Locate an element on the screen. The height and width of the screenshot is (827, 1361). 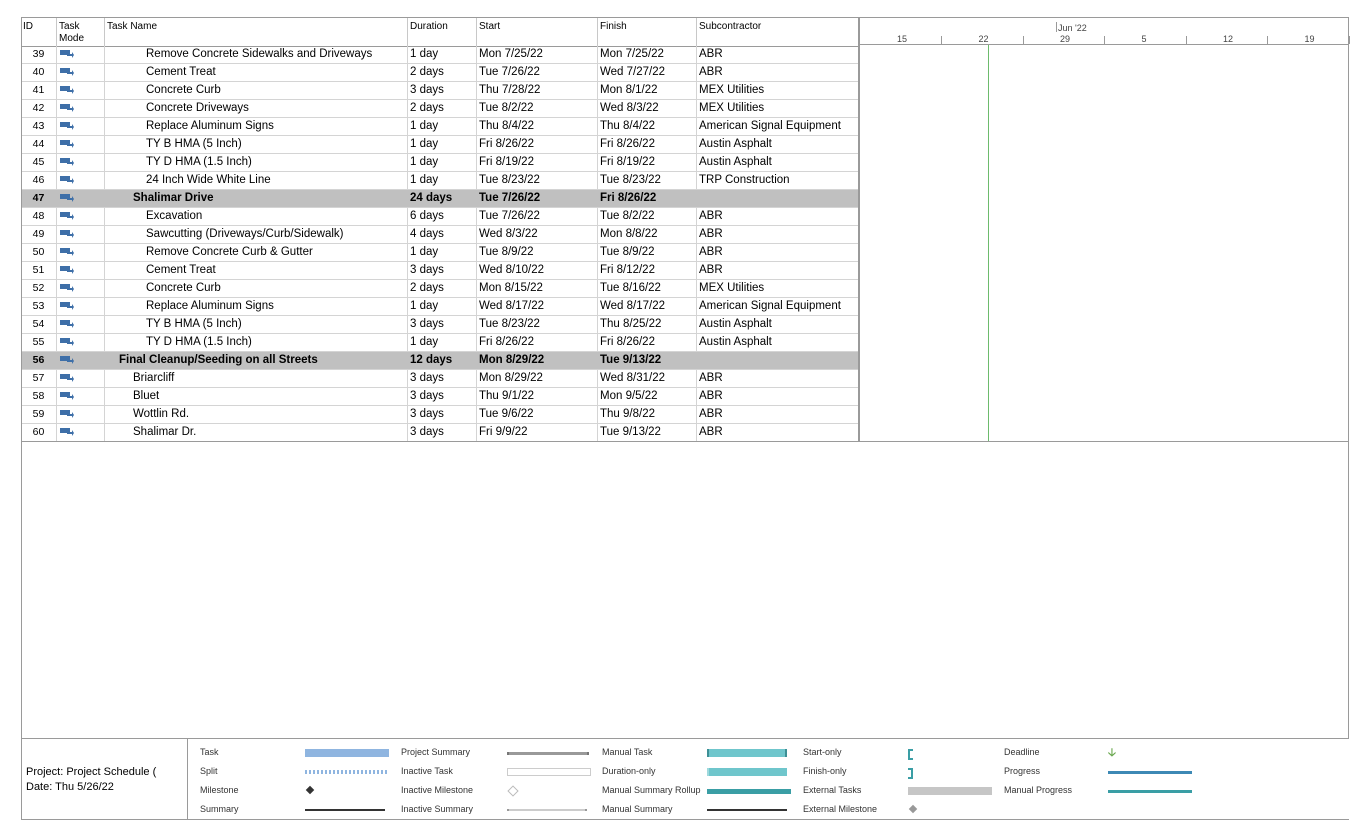
task-name-cell: Wottlin Rd. is located at coordinates (256, 414).